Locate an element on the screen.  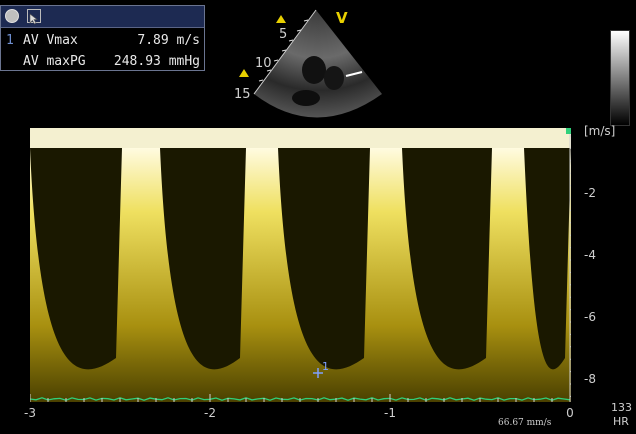
velocity-tick-label: -8 is located at coordinates (590, 379).